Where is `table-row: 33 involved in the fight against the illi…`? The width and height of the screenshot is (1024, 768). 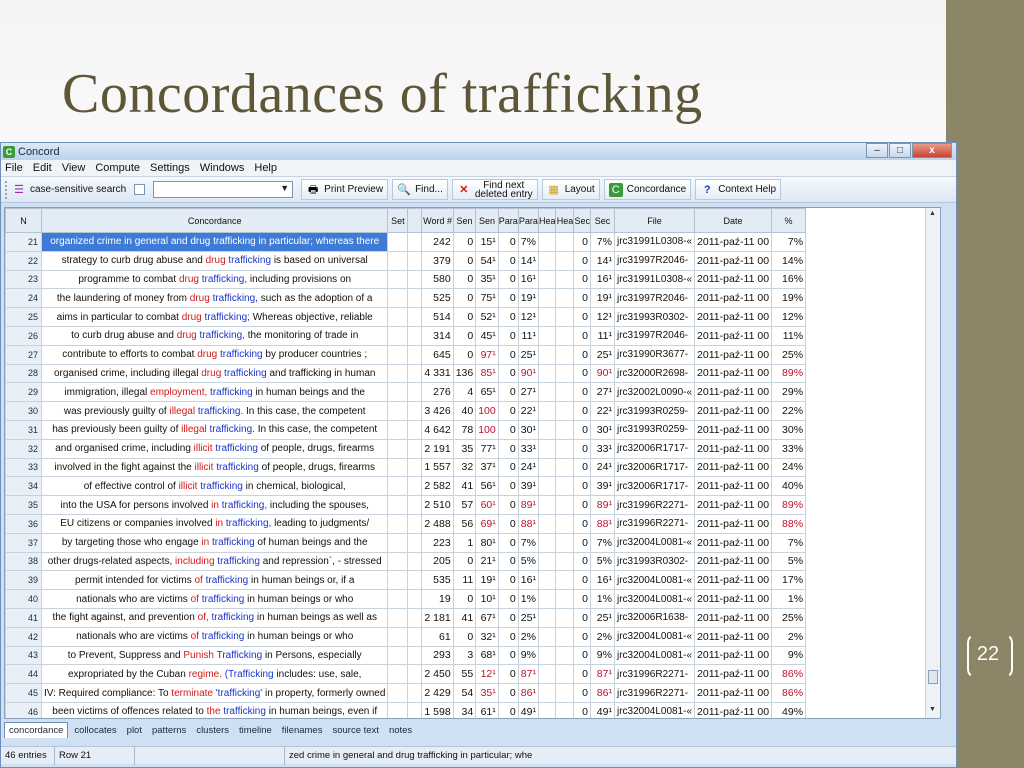 table-row: 33 involved in the fight against the illi… is located at coordinates (406, 467).